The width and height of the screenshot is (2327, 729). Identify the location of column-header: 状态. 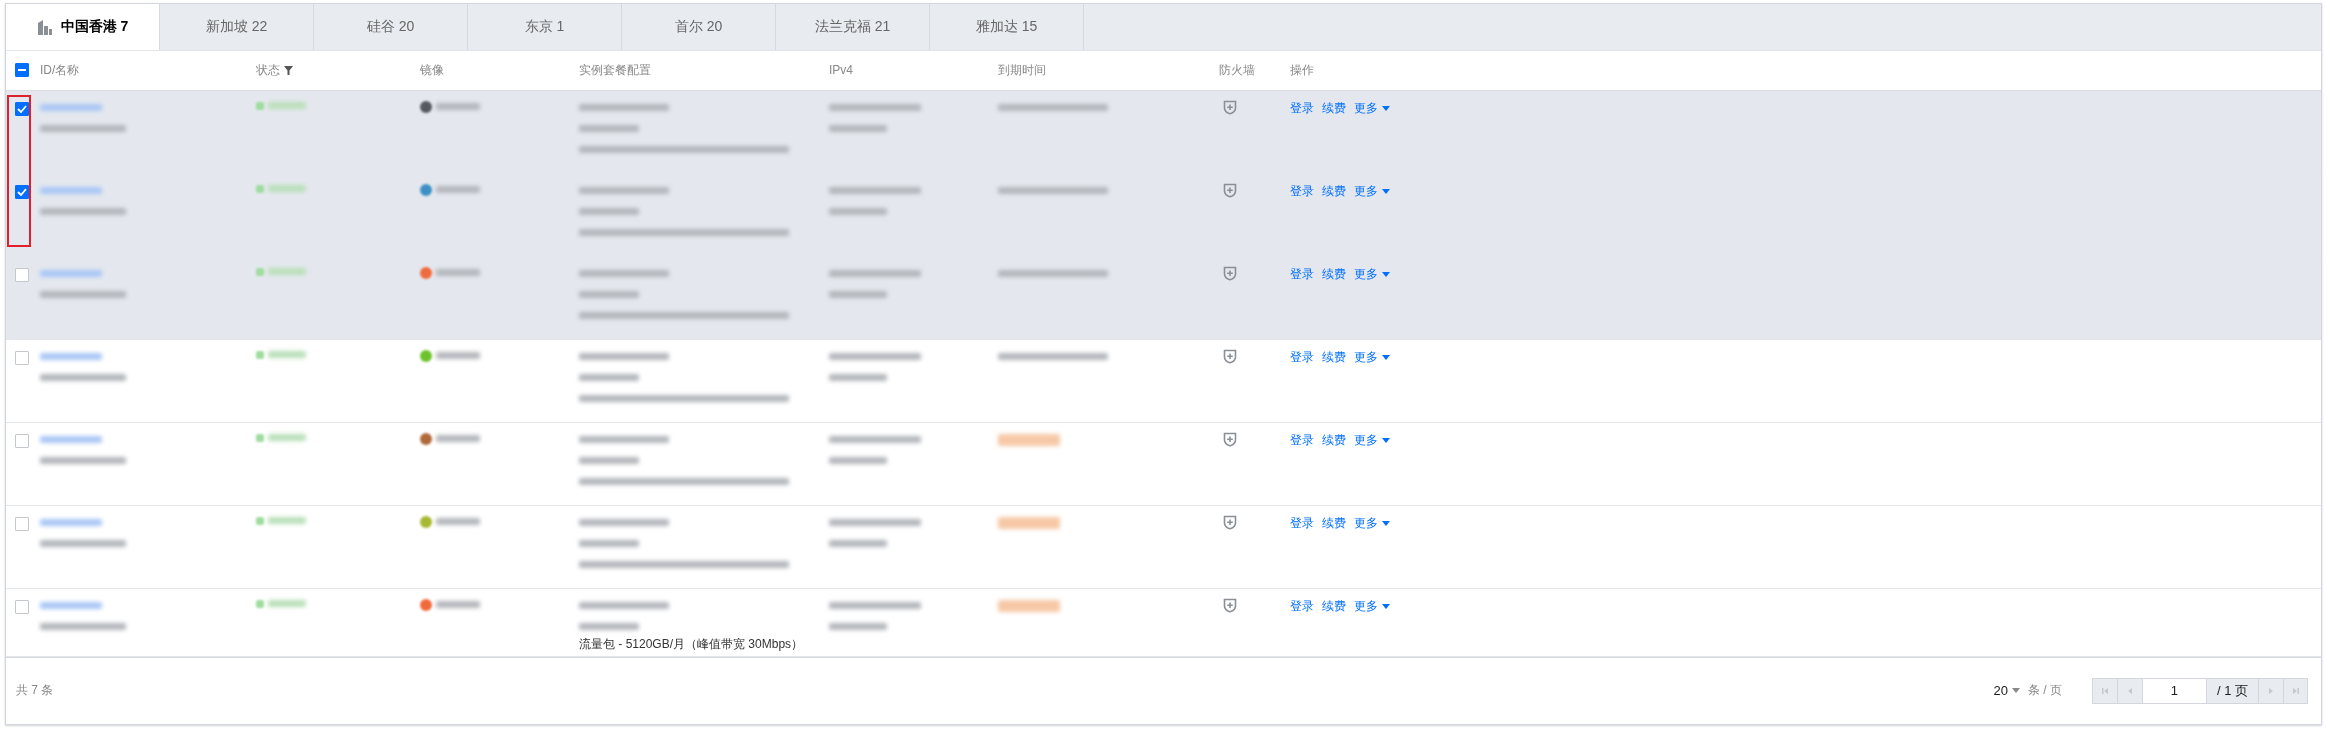
(268, 70).